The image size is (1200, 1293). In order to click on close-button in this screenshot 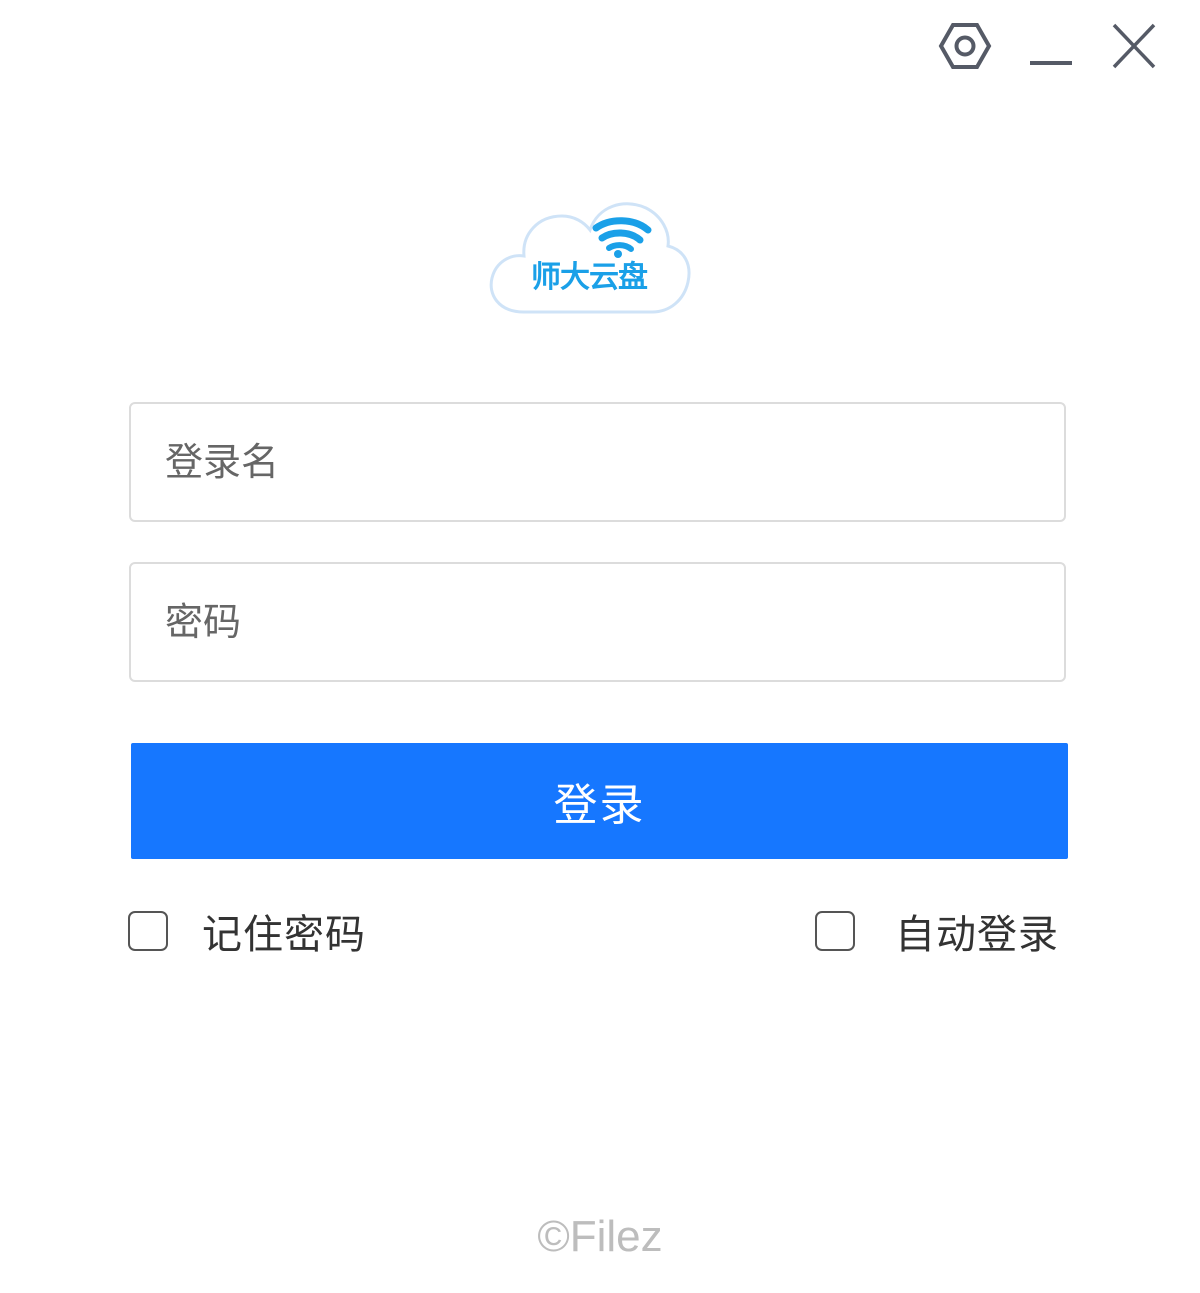, I will do `click(1134, 46)`.